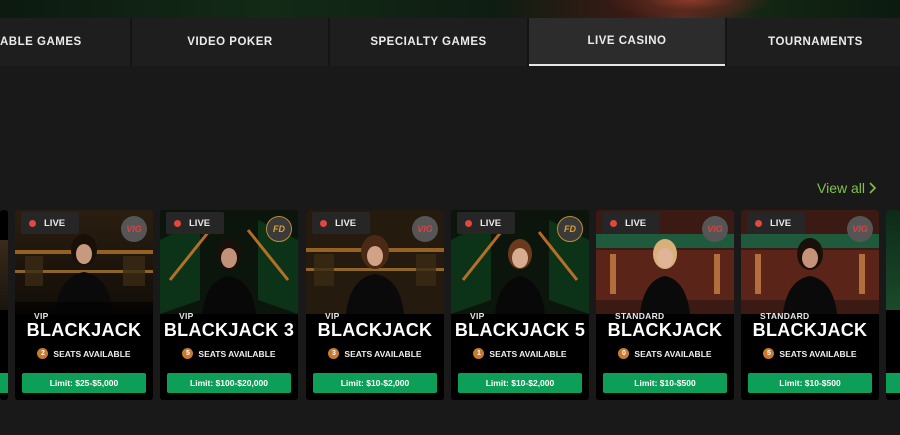  Describe the element at coordinates (479, 353) in the screenshot. I see `seat-count-badge: 1` at that location.